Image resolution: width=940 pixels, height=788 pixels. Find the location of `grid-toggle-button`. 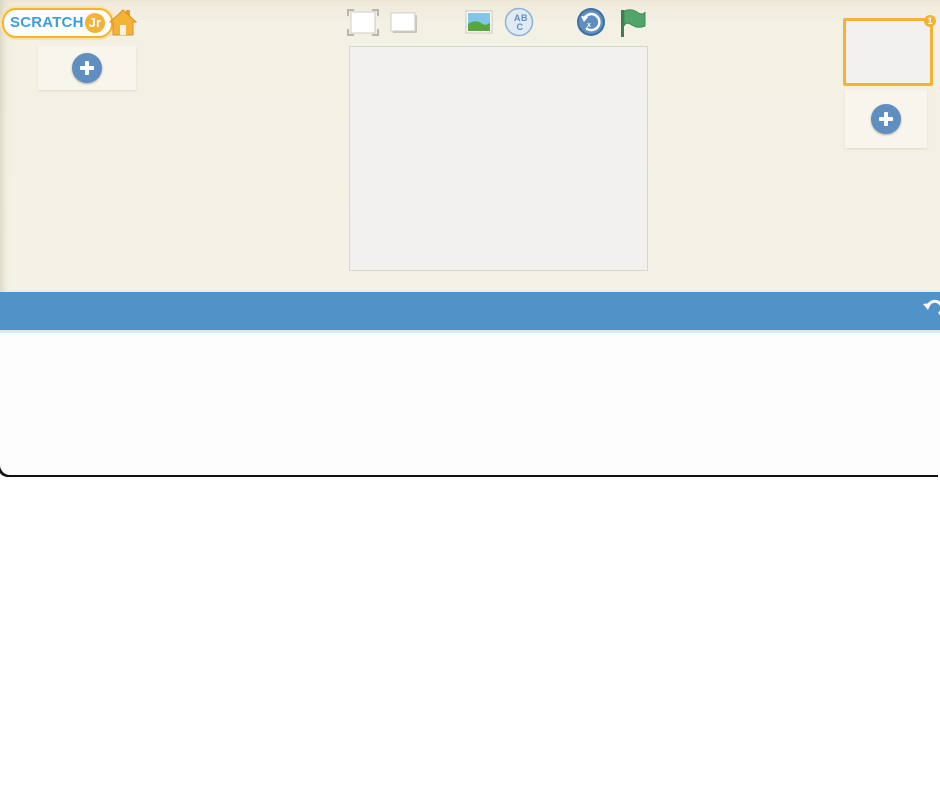

grid-toggle-button is located at coordinates (404, 23).